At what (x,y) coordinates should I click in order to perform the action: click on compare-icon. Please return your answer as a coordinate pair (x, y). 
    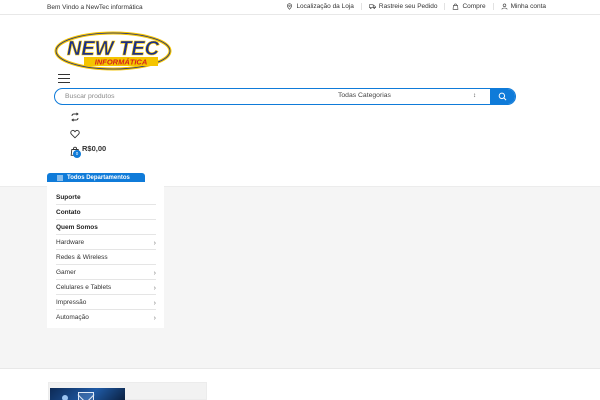
    Looking at the image, I should click on (75, 117).